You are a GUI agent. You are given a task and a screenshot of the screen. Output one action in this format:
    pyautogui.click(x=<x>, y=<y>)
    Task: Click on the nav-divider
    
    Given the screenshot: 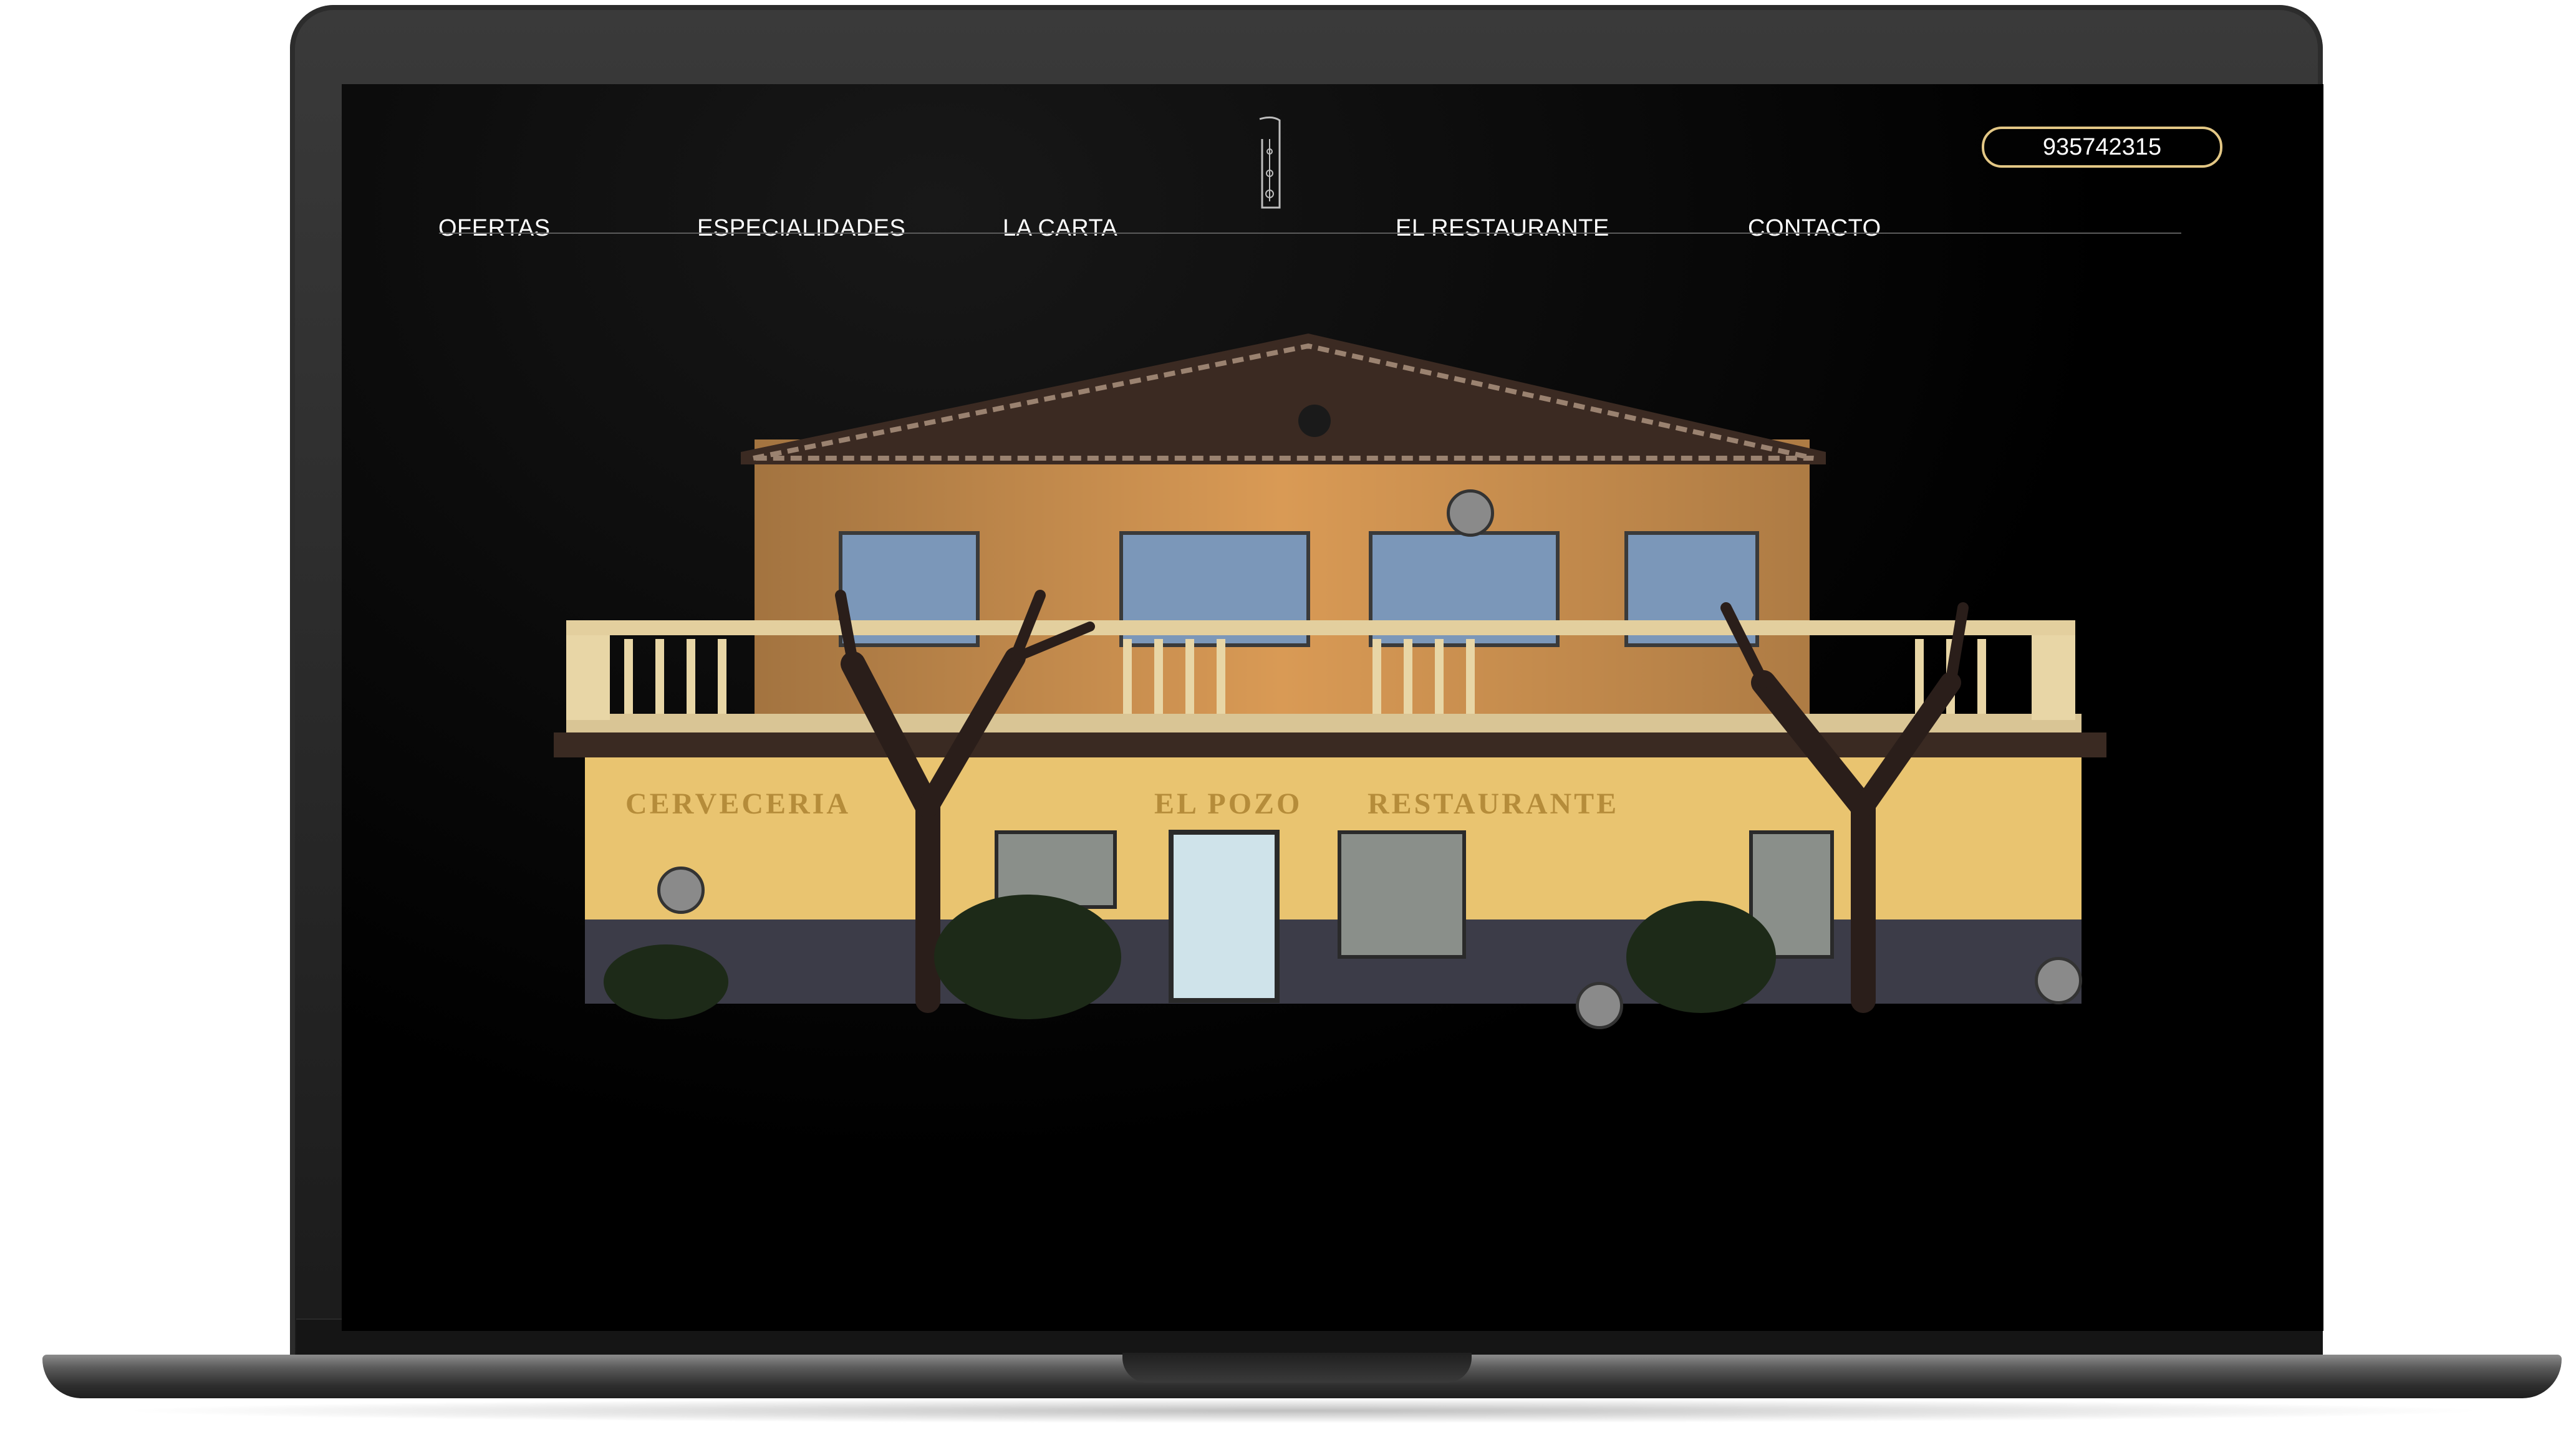 What is the action you would take?
    pyautogui.click(x=1310, y=234)
    